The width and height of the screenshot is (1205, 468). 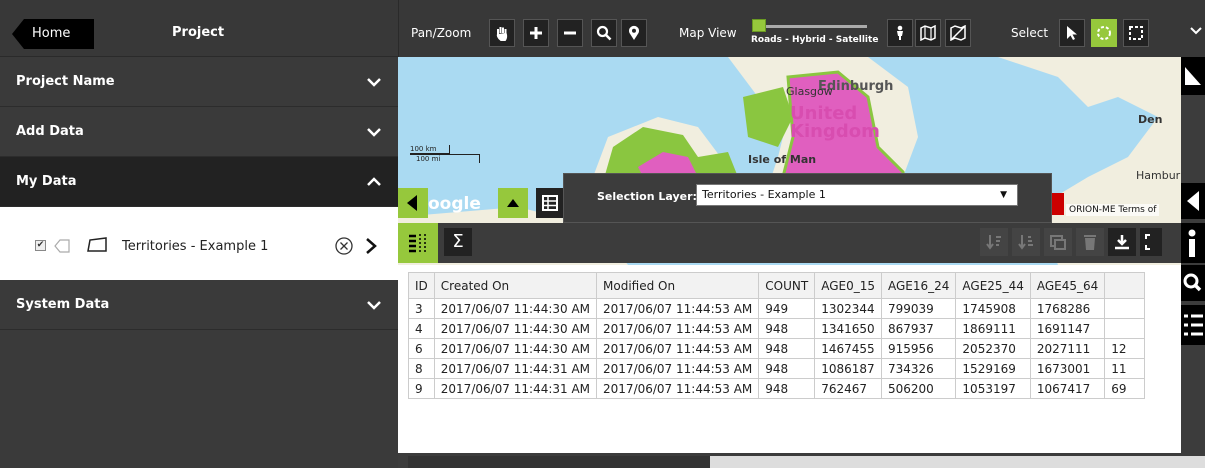 I want to click on table-cell: 8, so click(x=421, y=368).